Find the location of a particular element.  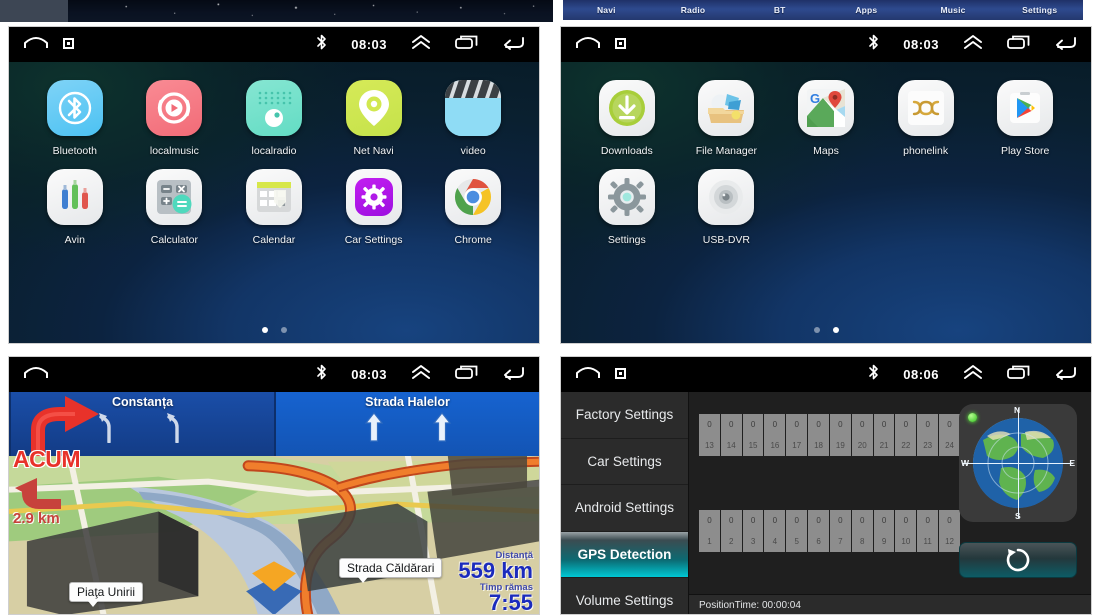

status-clock: 08:06 is located at coordinates (921, 374).